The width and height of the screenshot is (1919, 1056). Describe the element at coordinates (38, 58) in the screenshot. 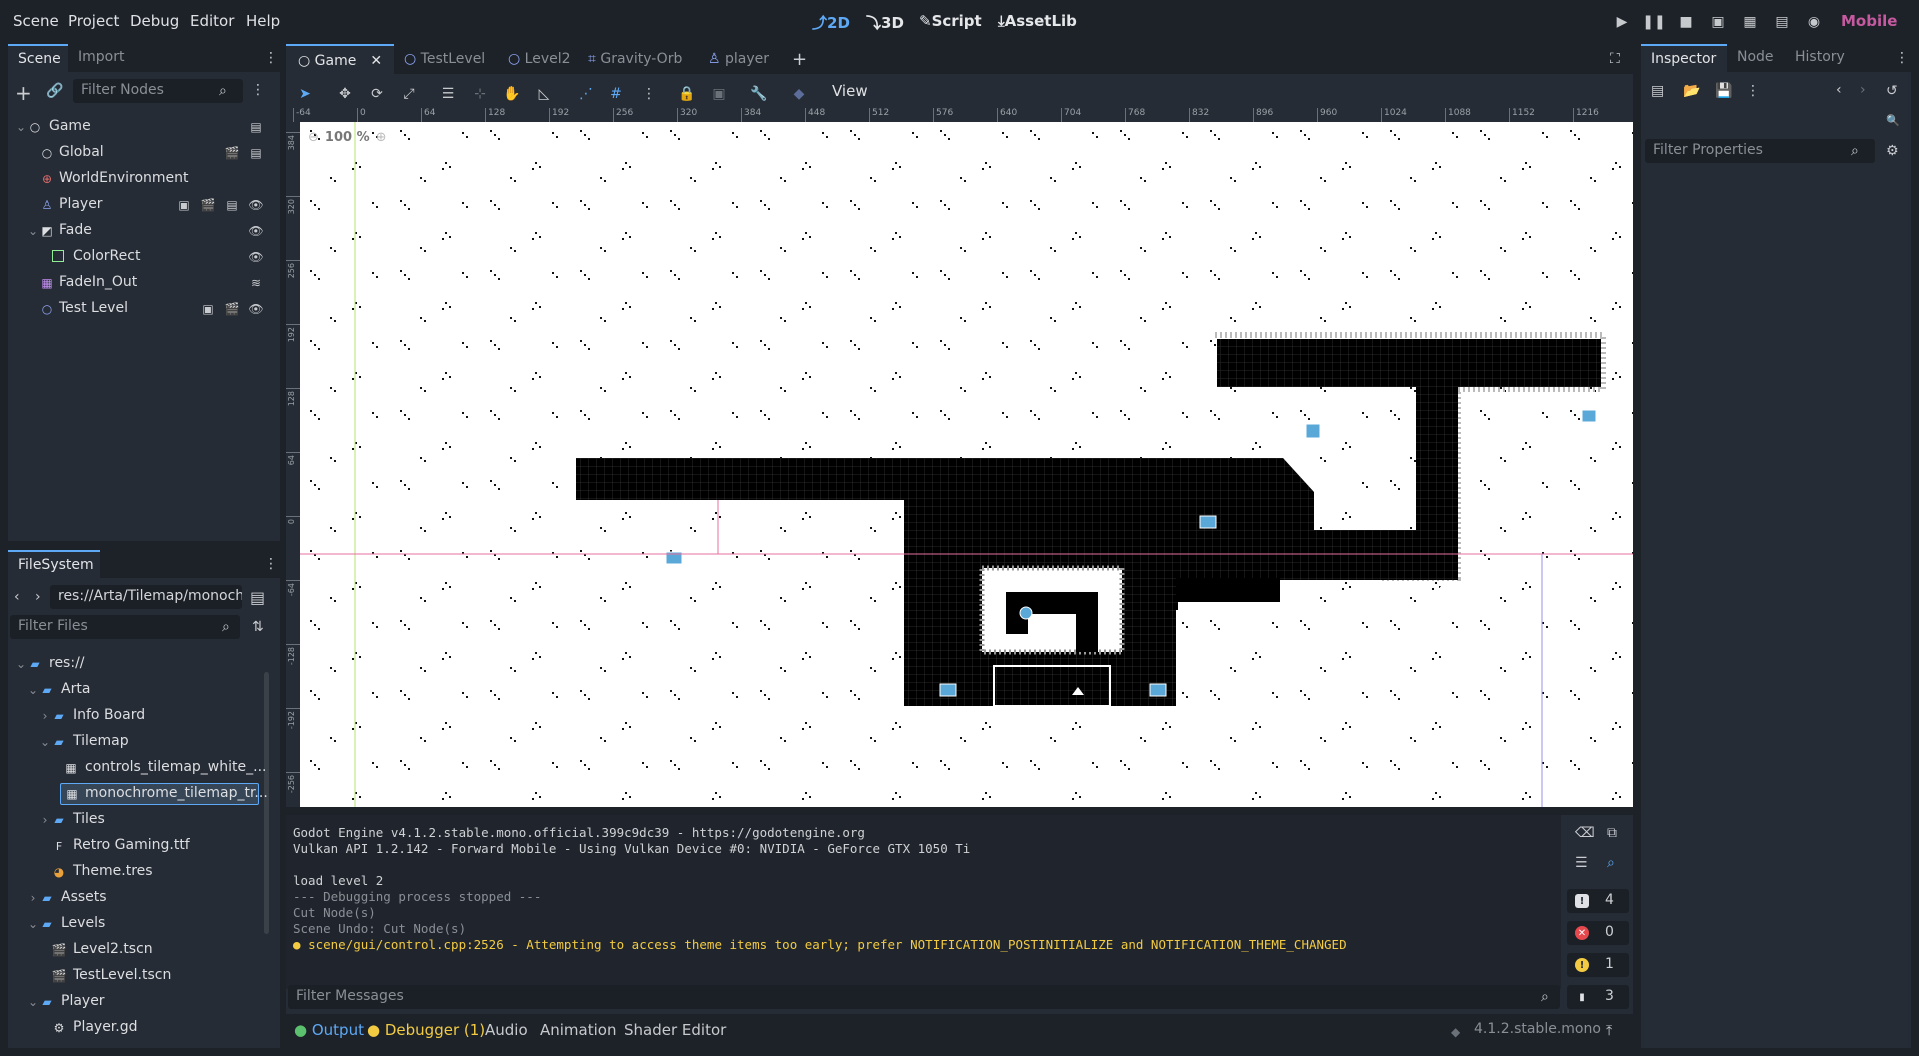

I see `tab-scene: Scene` at that location.